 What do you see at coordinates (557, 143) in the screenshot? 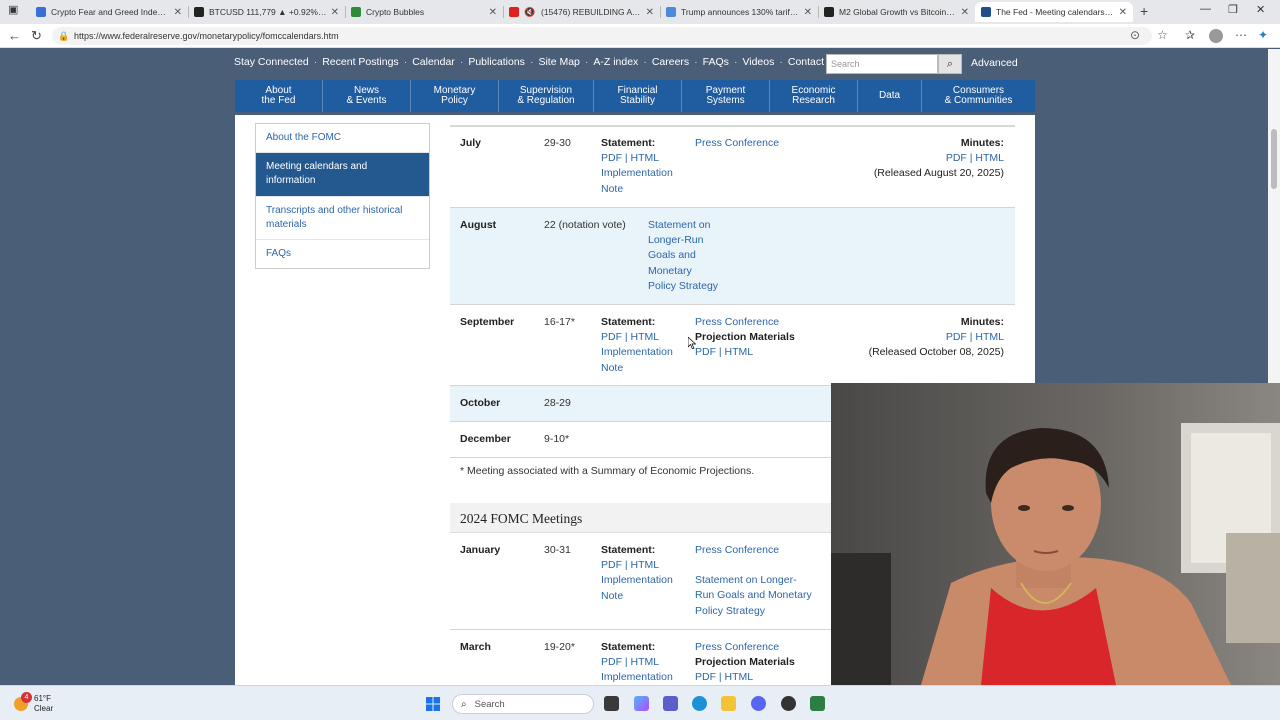
I see `meeting-date: 29-30` at bounding box center [557, 143].